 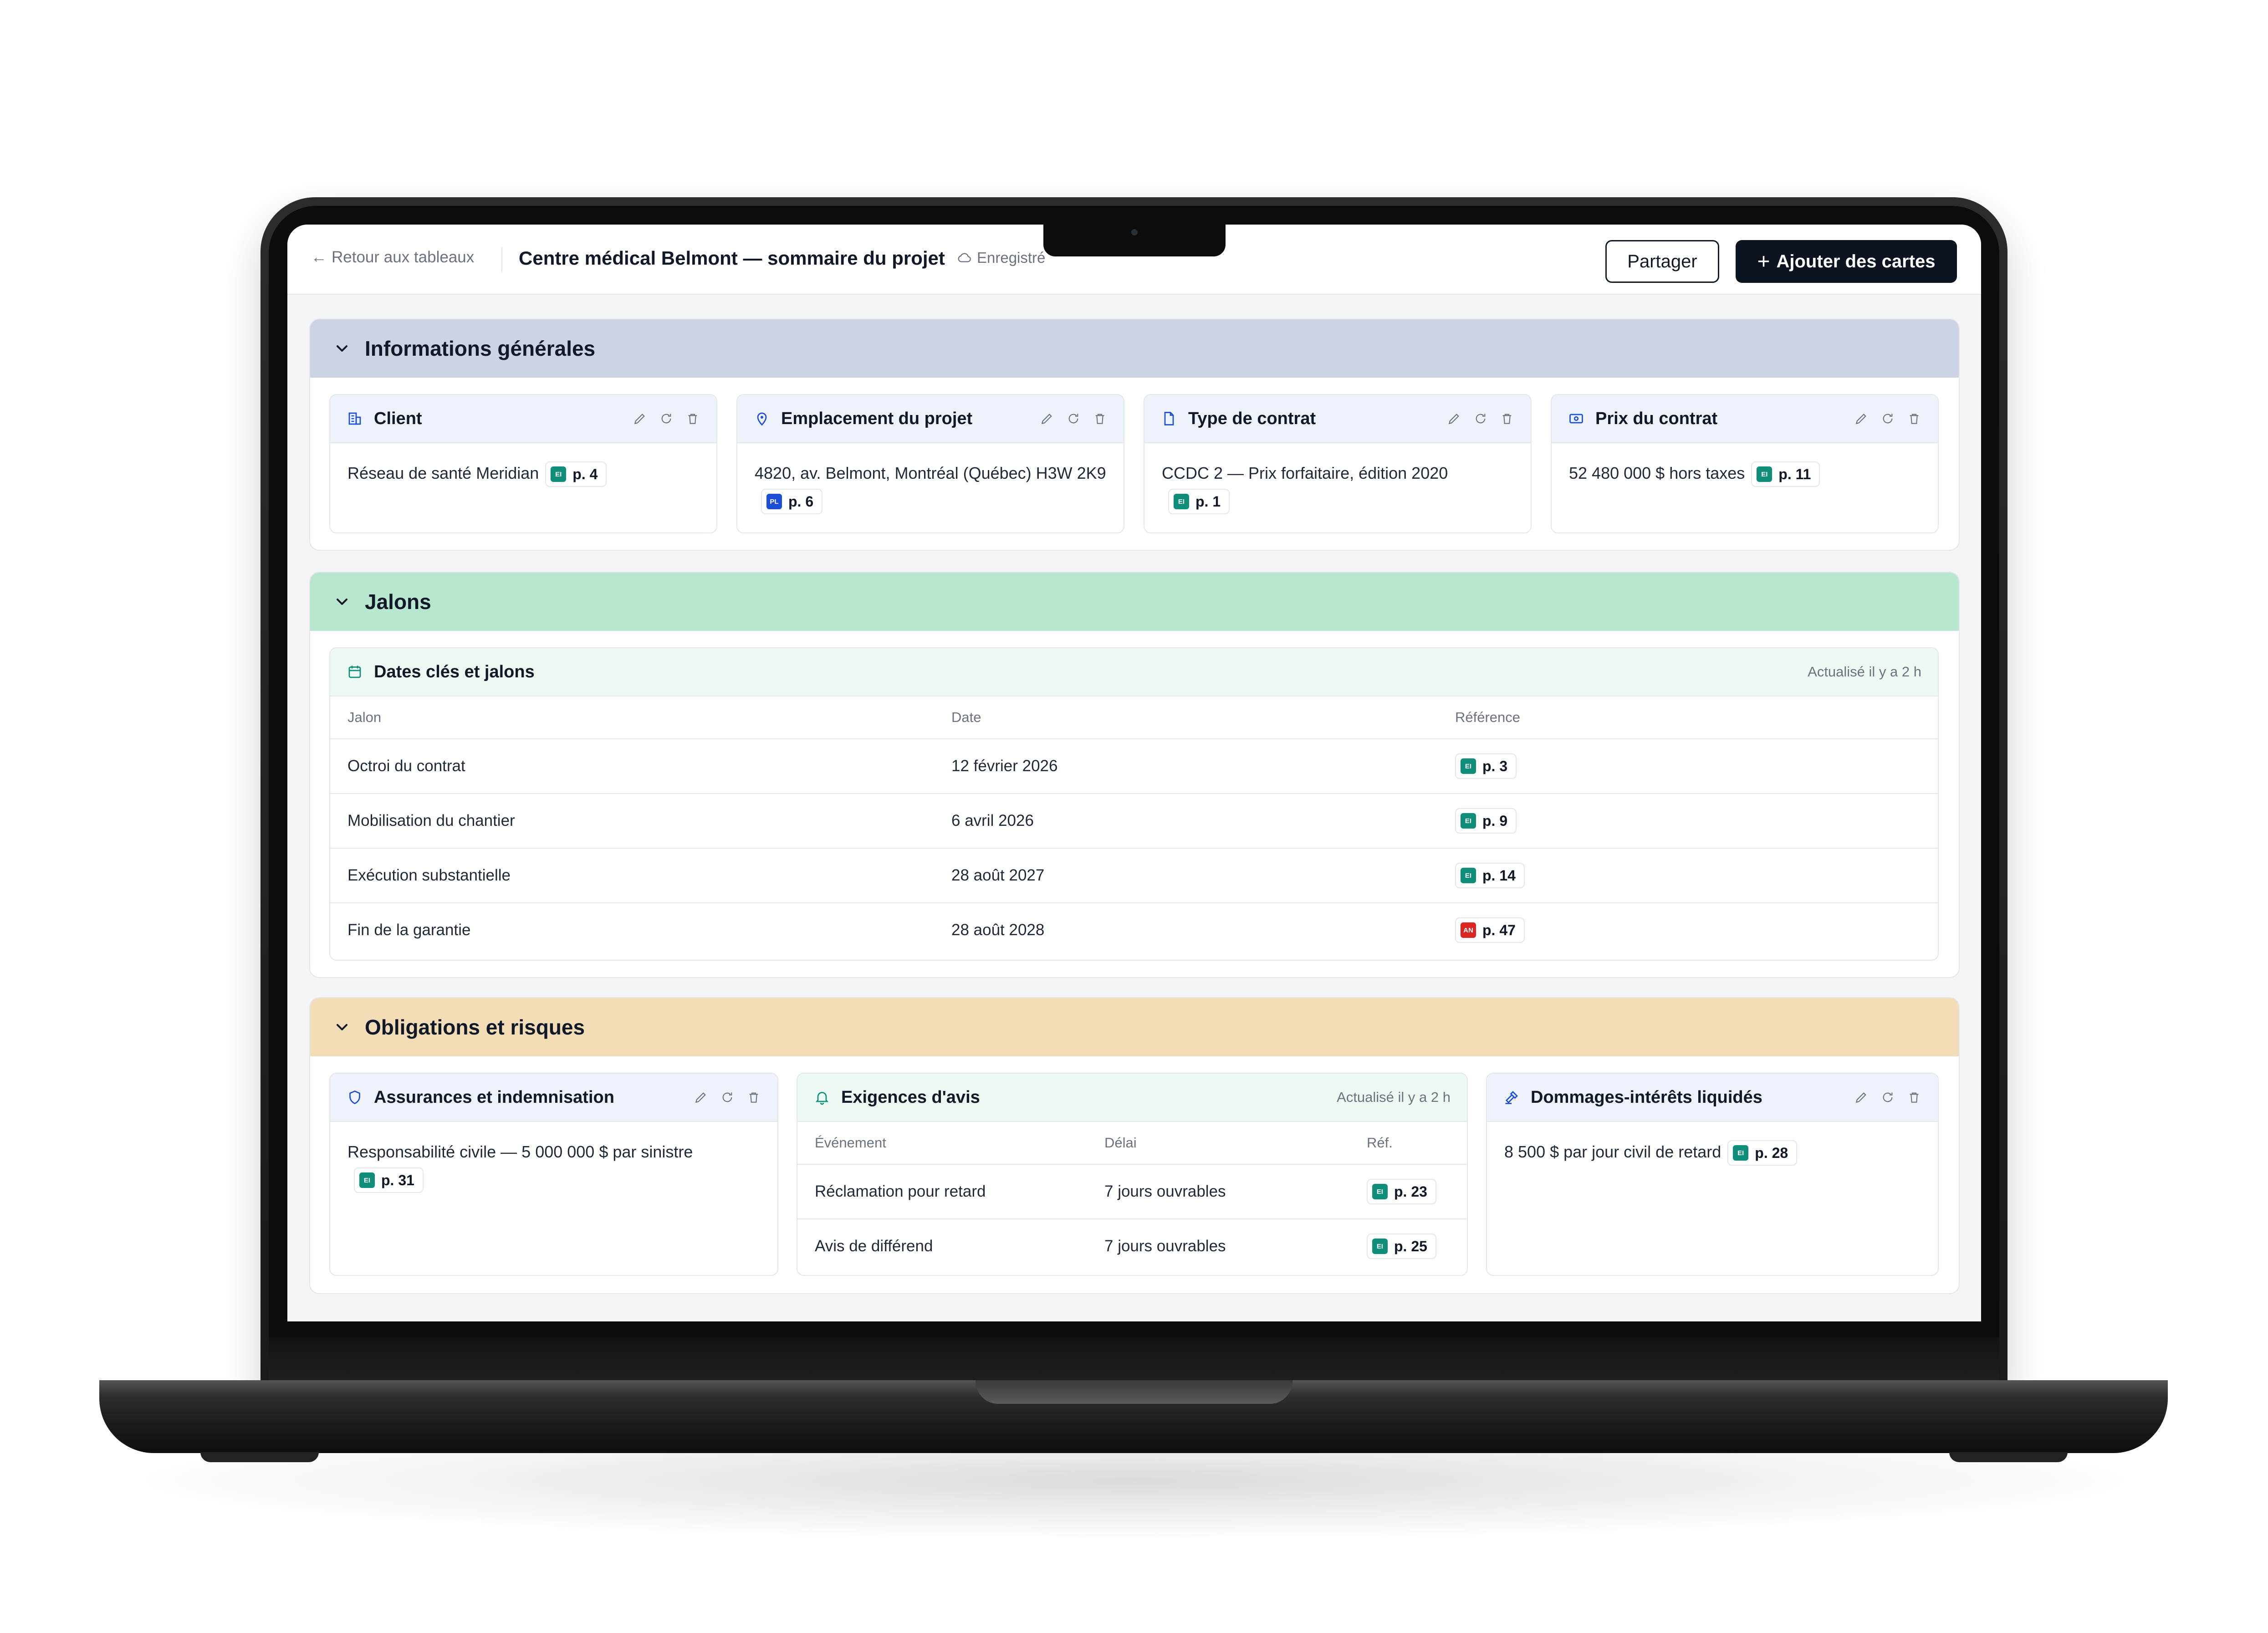 I want to click on card-title: Dates clés et jalons, so click(x=454, y=671).